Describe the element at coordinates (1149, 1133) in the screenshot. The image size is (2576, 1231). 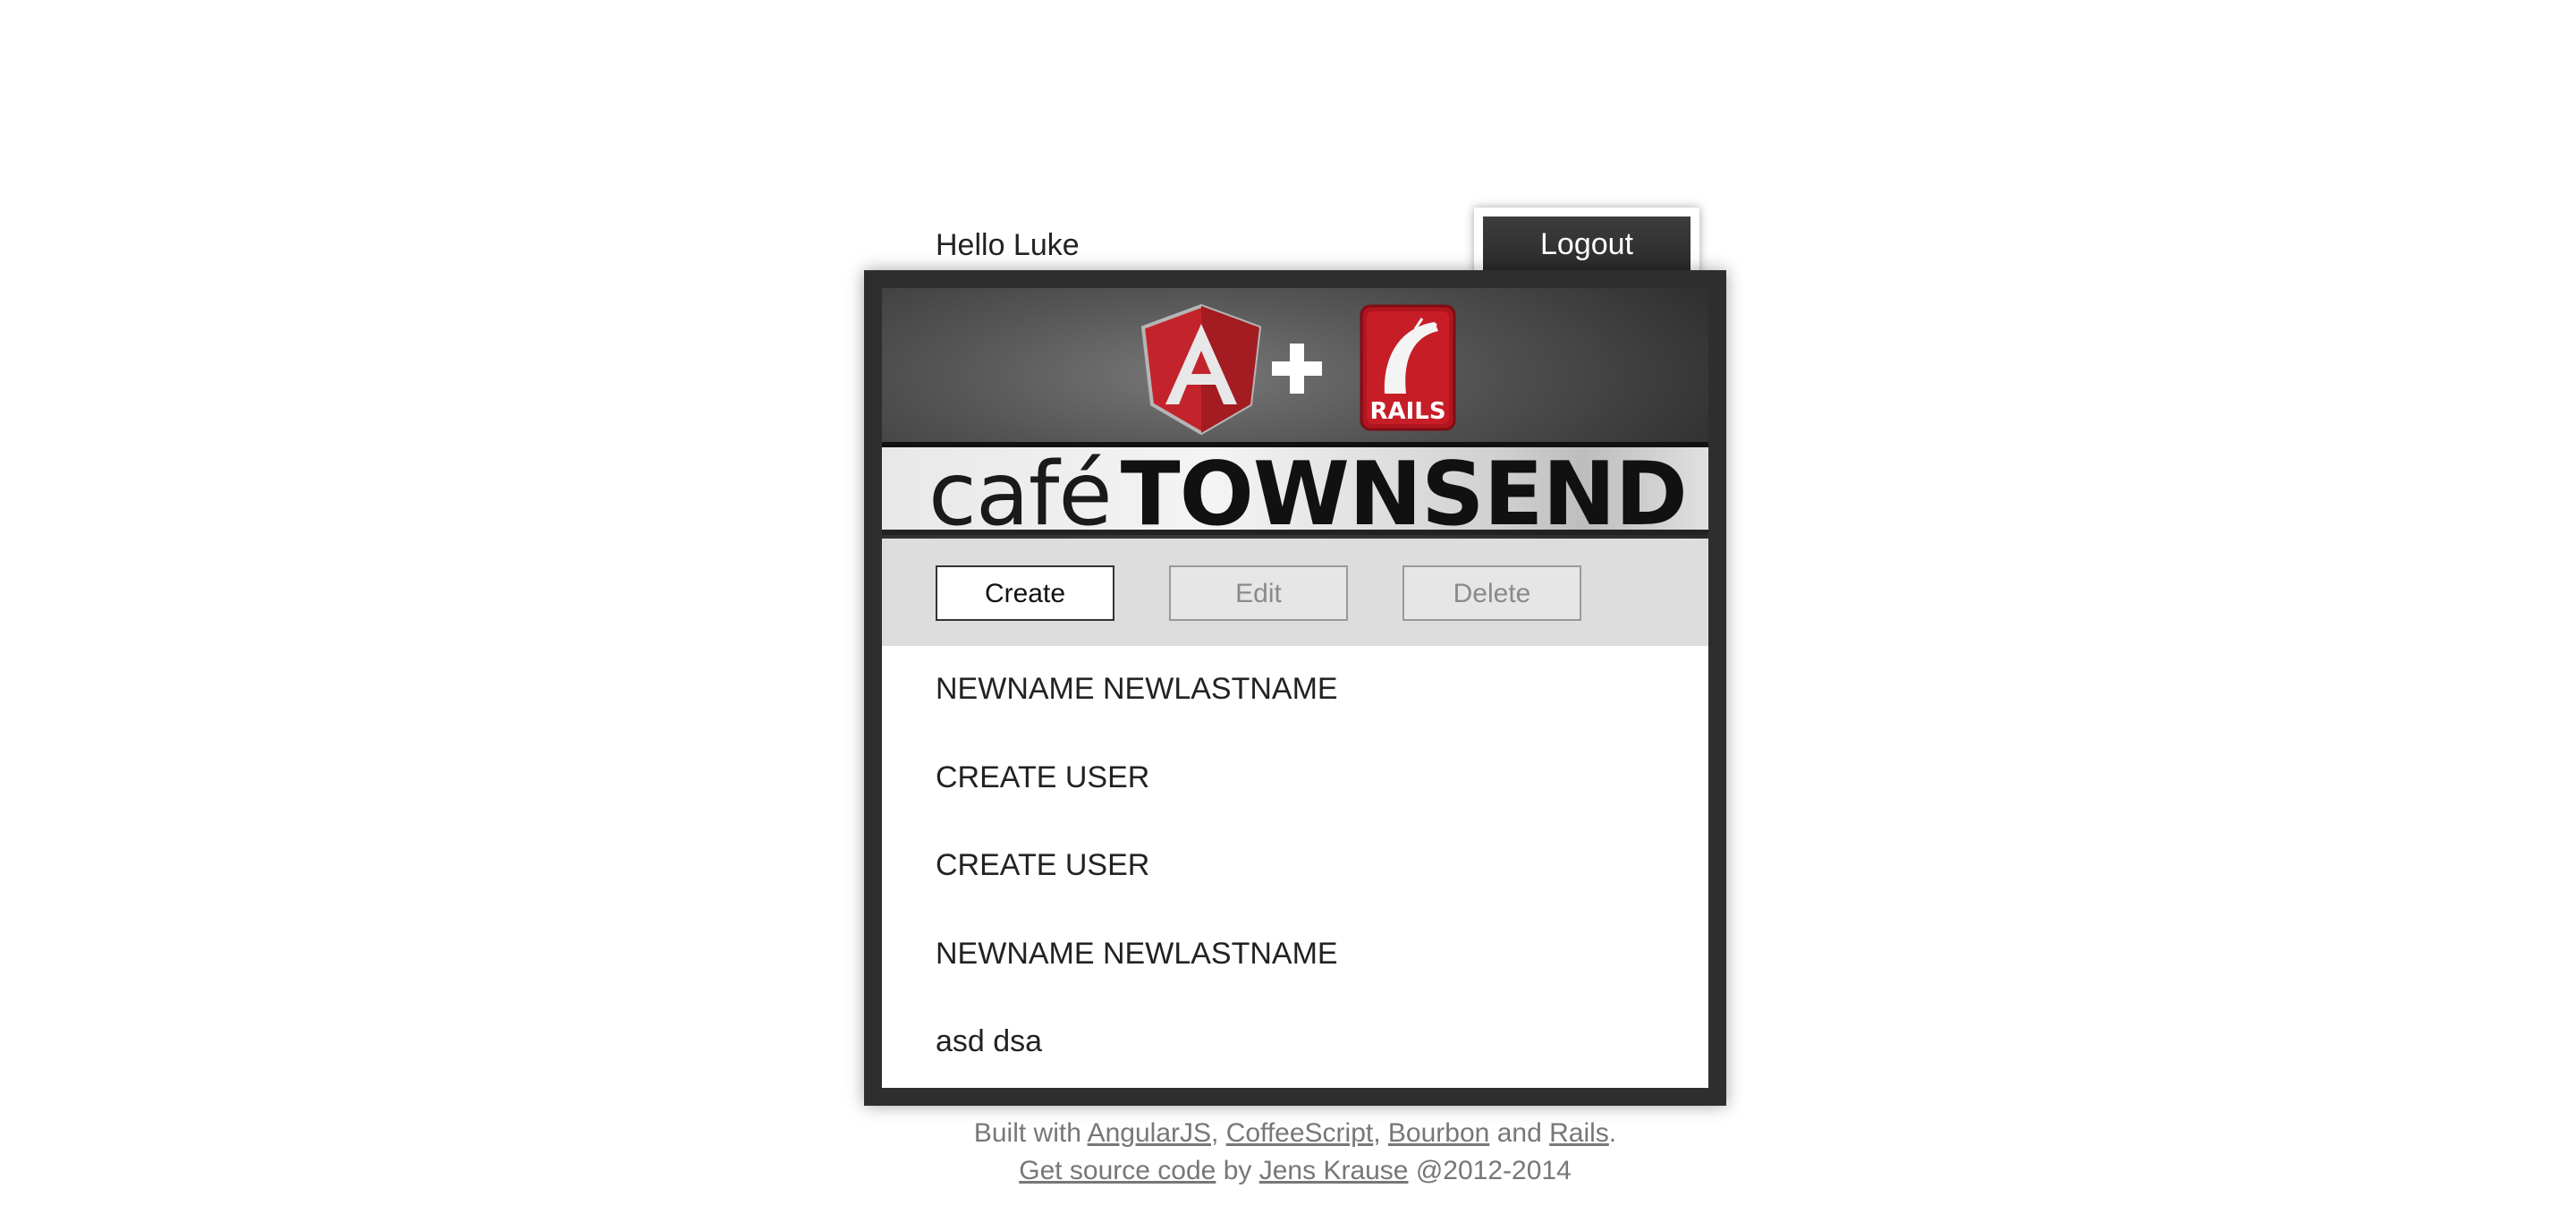
I see `angularjs-link: AngularJS` at that location.